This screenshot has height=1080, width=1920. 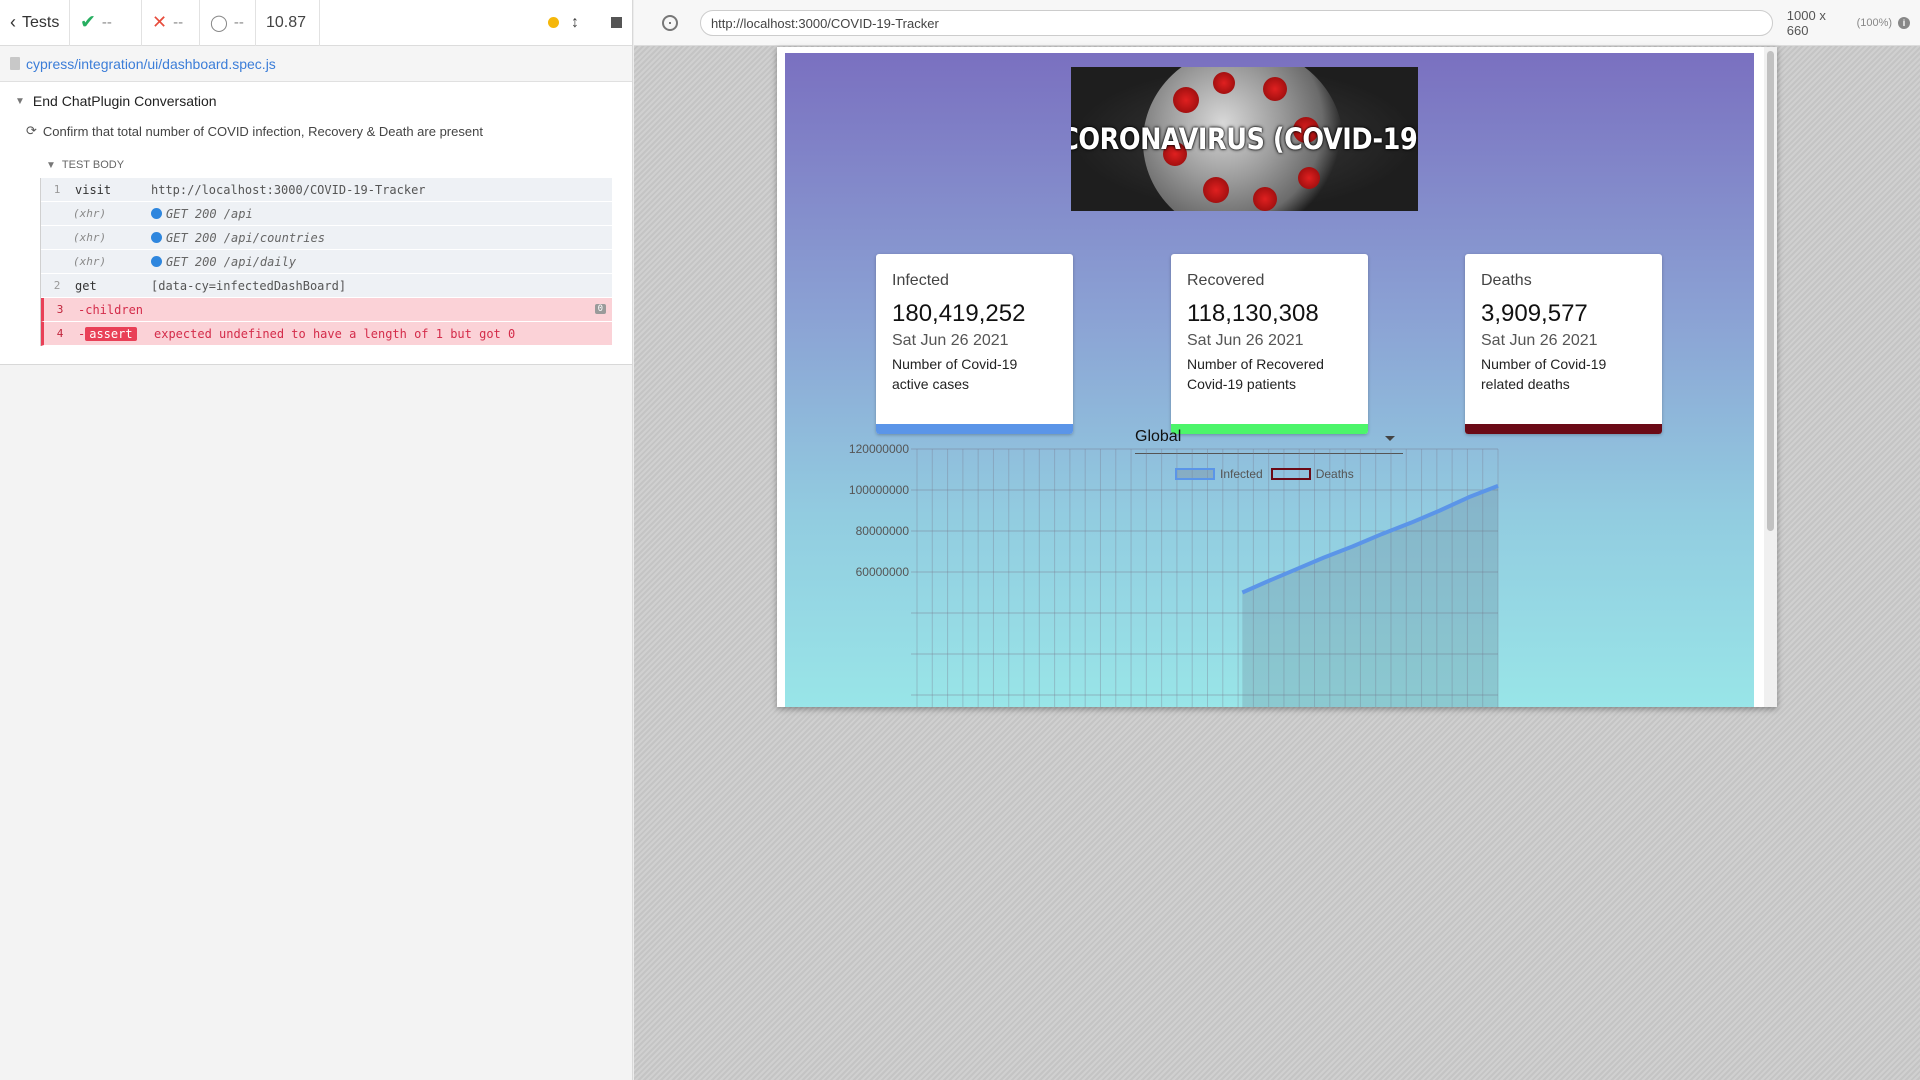 What do you see at coordinates (160, 22) in the screenshot?
I see `x-icon: ✕` at bounding box center [160, 22].